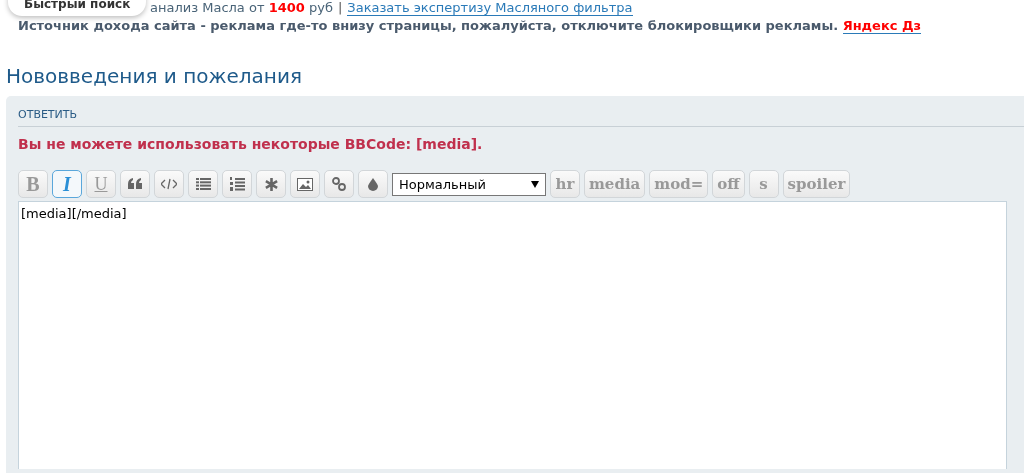 This screenshot has height=473, width=1024. What do you see at coordinates (320, 7) in the screenshot?
I see `promo-text: руб` at bounding box center [320, 7].